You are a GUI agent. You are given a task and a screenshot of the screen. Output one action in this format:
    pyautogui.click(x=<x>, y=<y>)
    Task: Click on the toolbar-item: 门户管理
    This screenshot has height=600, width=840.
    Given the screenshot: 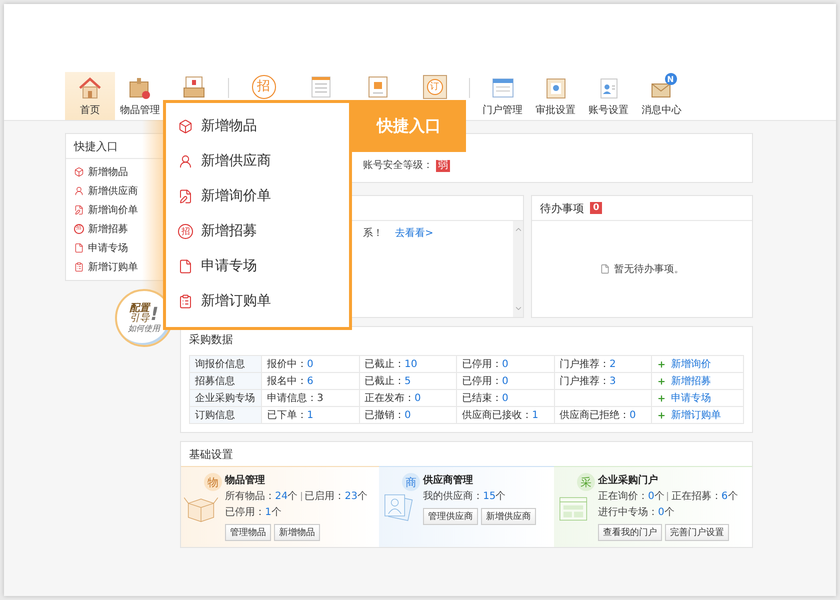 What is the action you would take?
    pyautogui.click(x=502, y=96)
    